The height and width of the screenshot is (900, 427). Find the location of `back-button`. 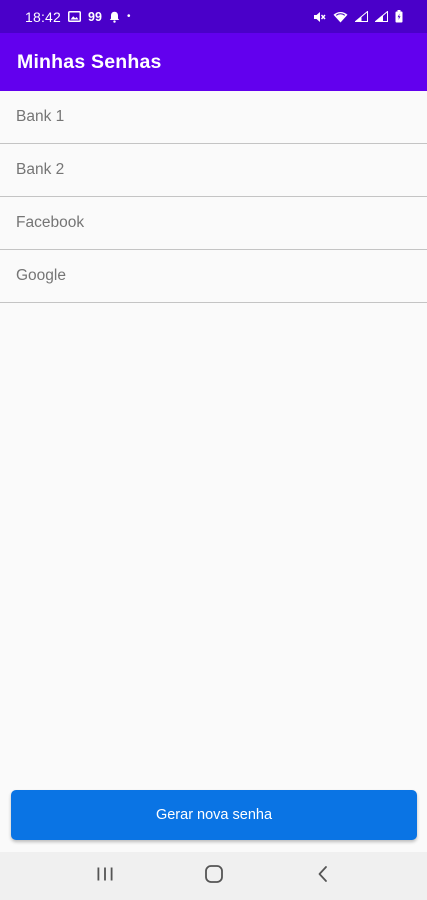

back-button is located at coordinates (323, 876).